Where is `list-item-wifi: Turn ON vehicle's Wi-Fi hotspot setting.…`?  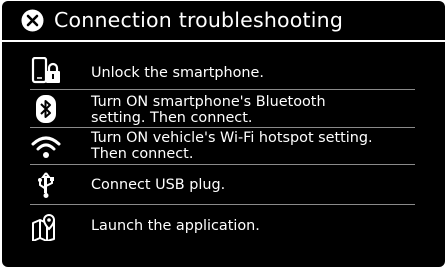
list-item-wifi: Turn ON vehicle's Wi-Fi hotspot setting.… is located at coordinates (222, 146).